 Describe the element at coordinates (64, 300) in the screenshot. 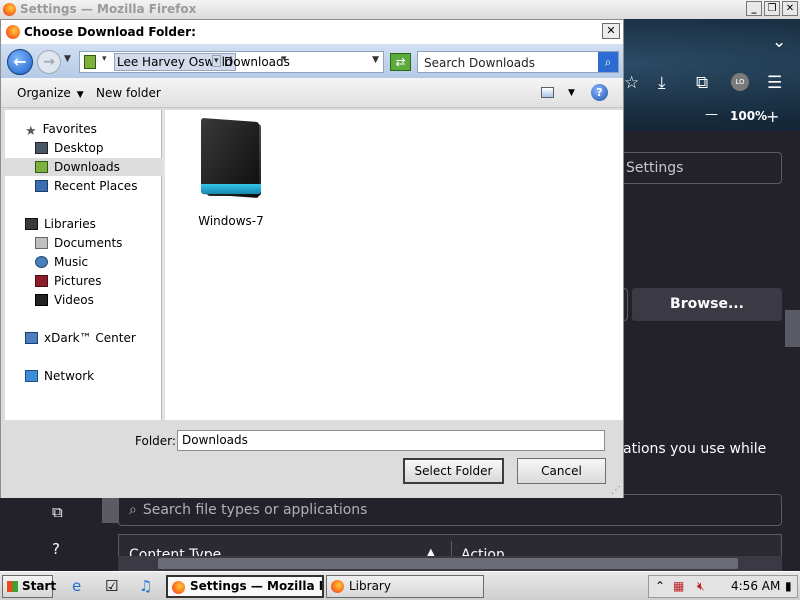

I see `nav-item-videos: Videos` at that location.